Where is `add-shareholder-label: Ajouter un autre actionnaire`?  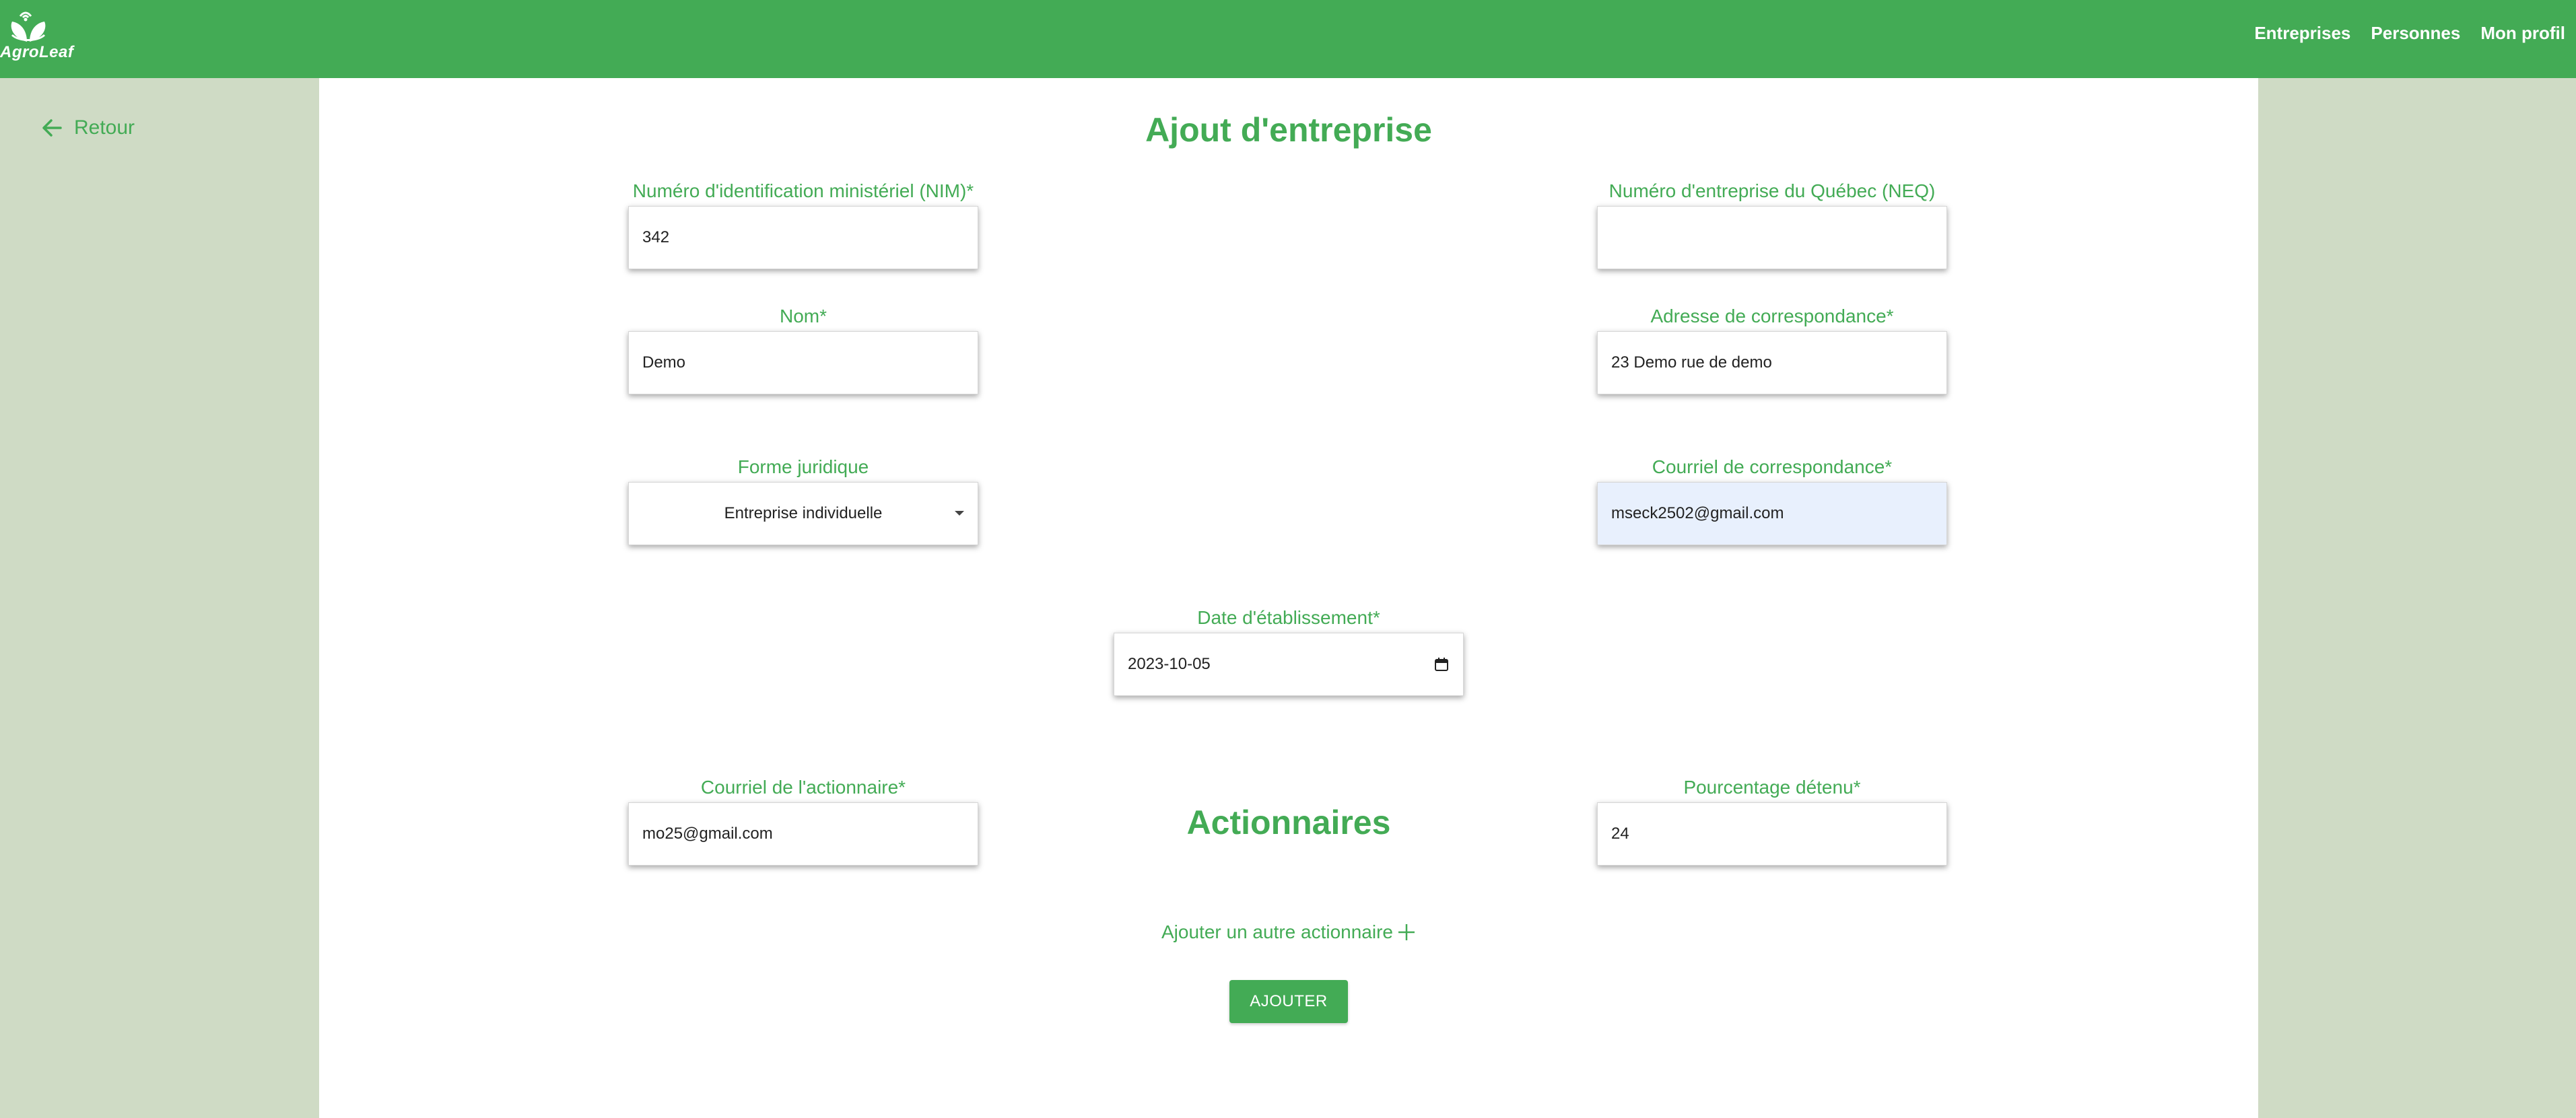
add-shareholder-label: Ajouter un autre actionnaire is located at coordinates (1277, 931).